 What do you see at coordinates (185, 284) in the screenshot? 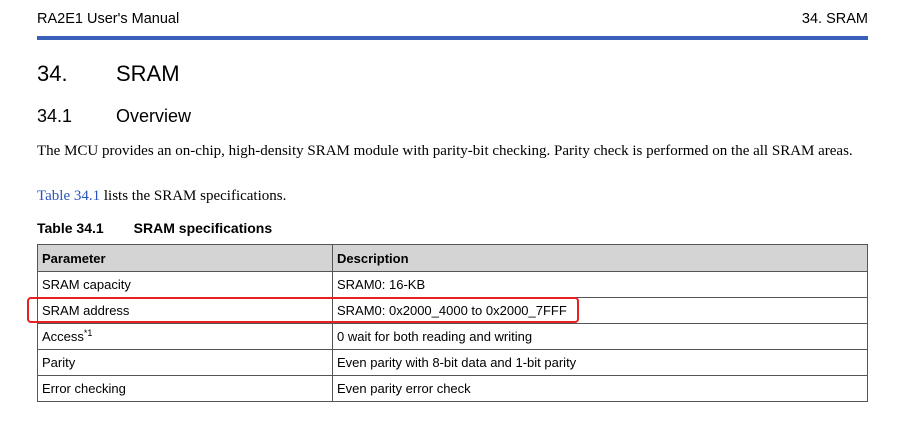
I see `parameter-cell: SRAM capacity` at bounding box center [185, 284].